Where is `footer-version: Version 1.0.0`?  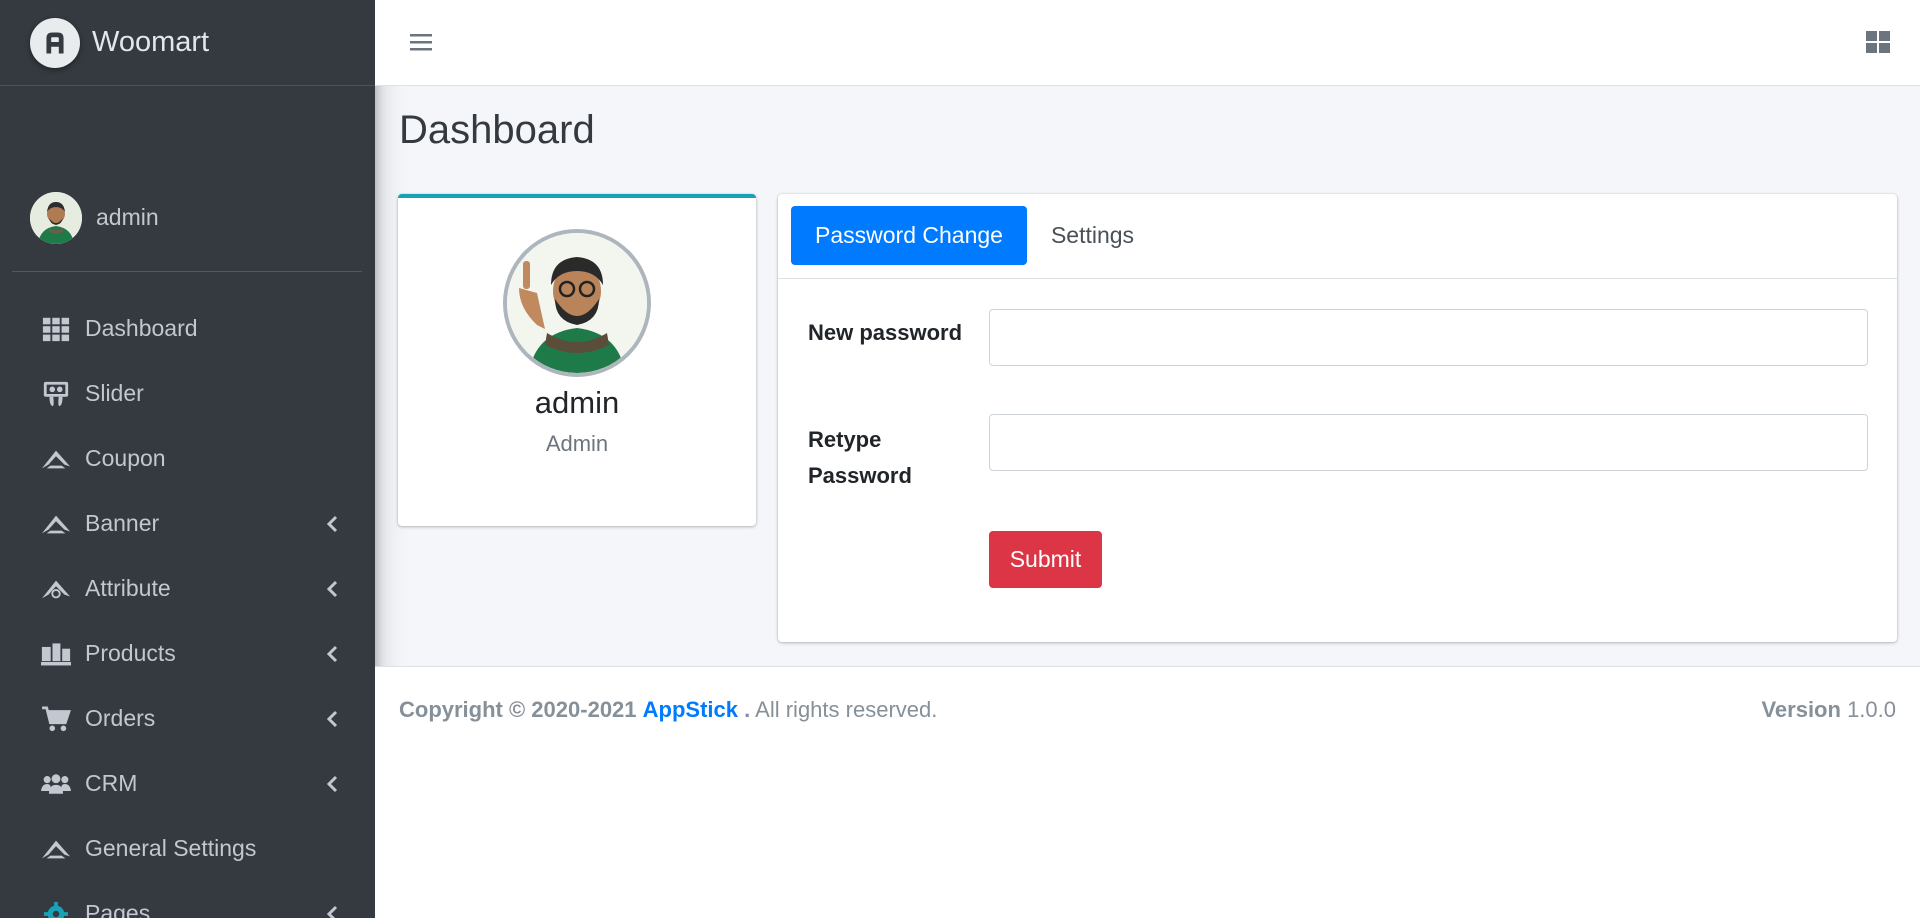
footer-version: Version 1.0.0 is located at coordinates (1828, 710).